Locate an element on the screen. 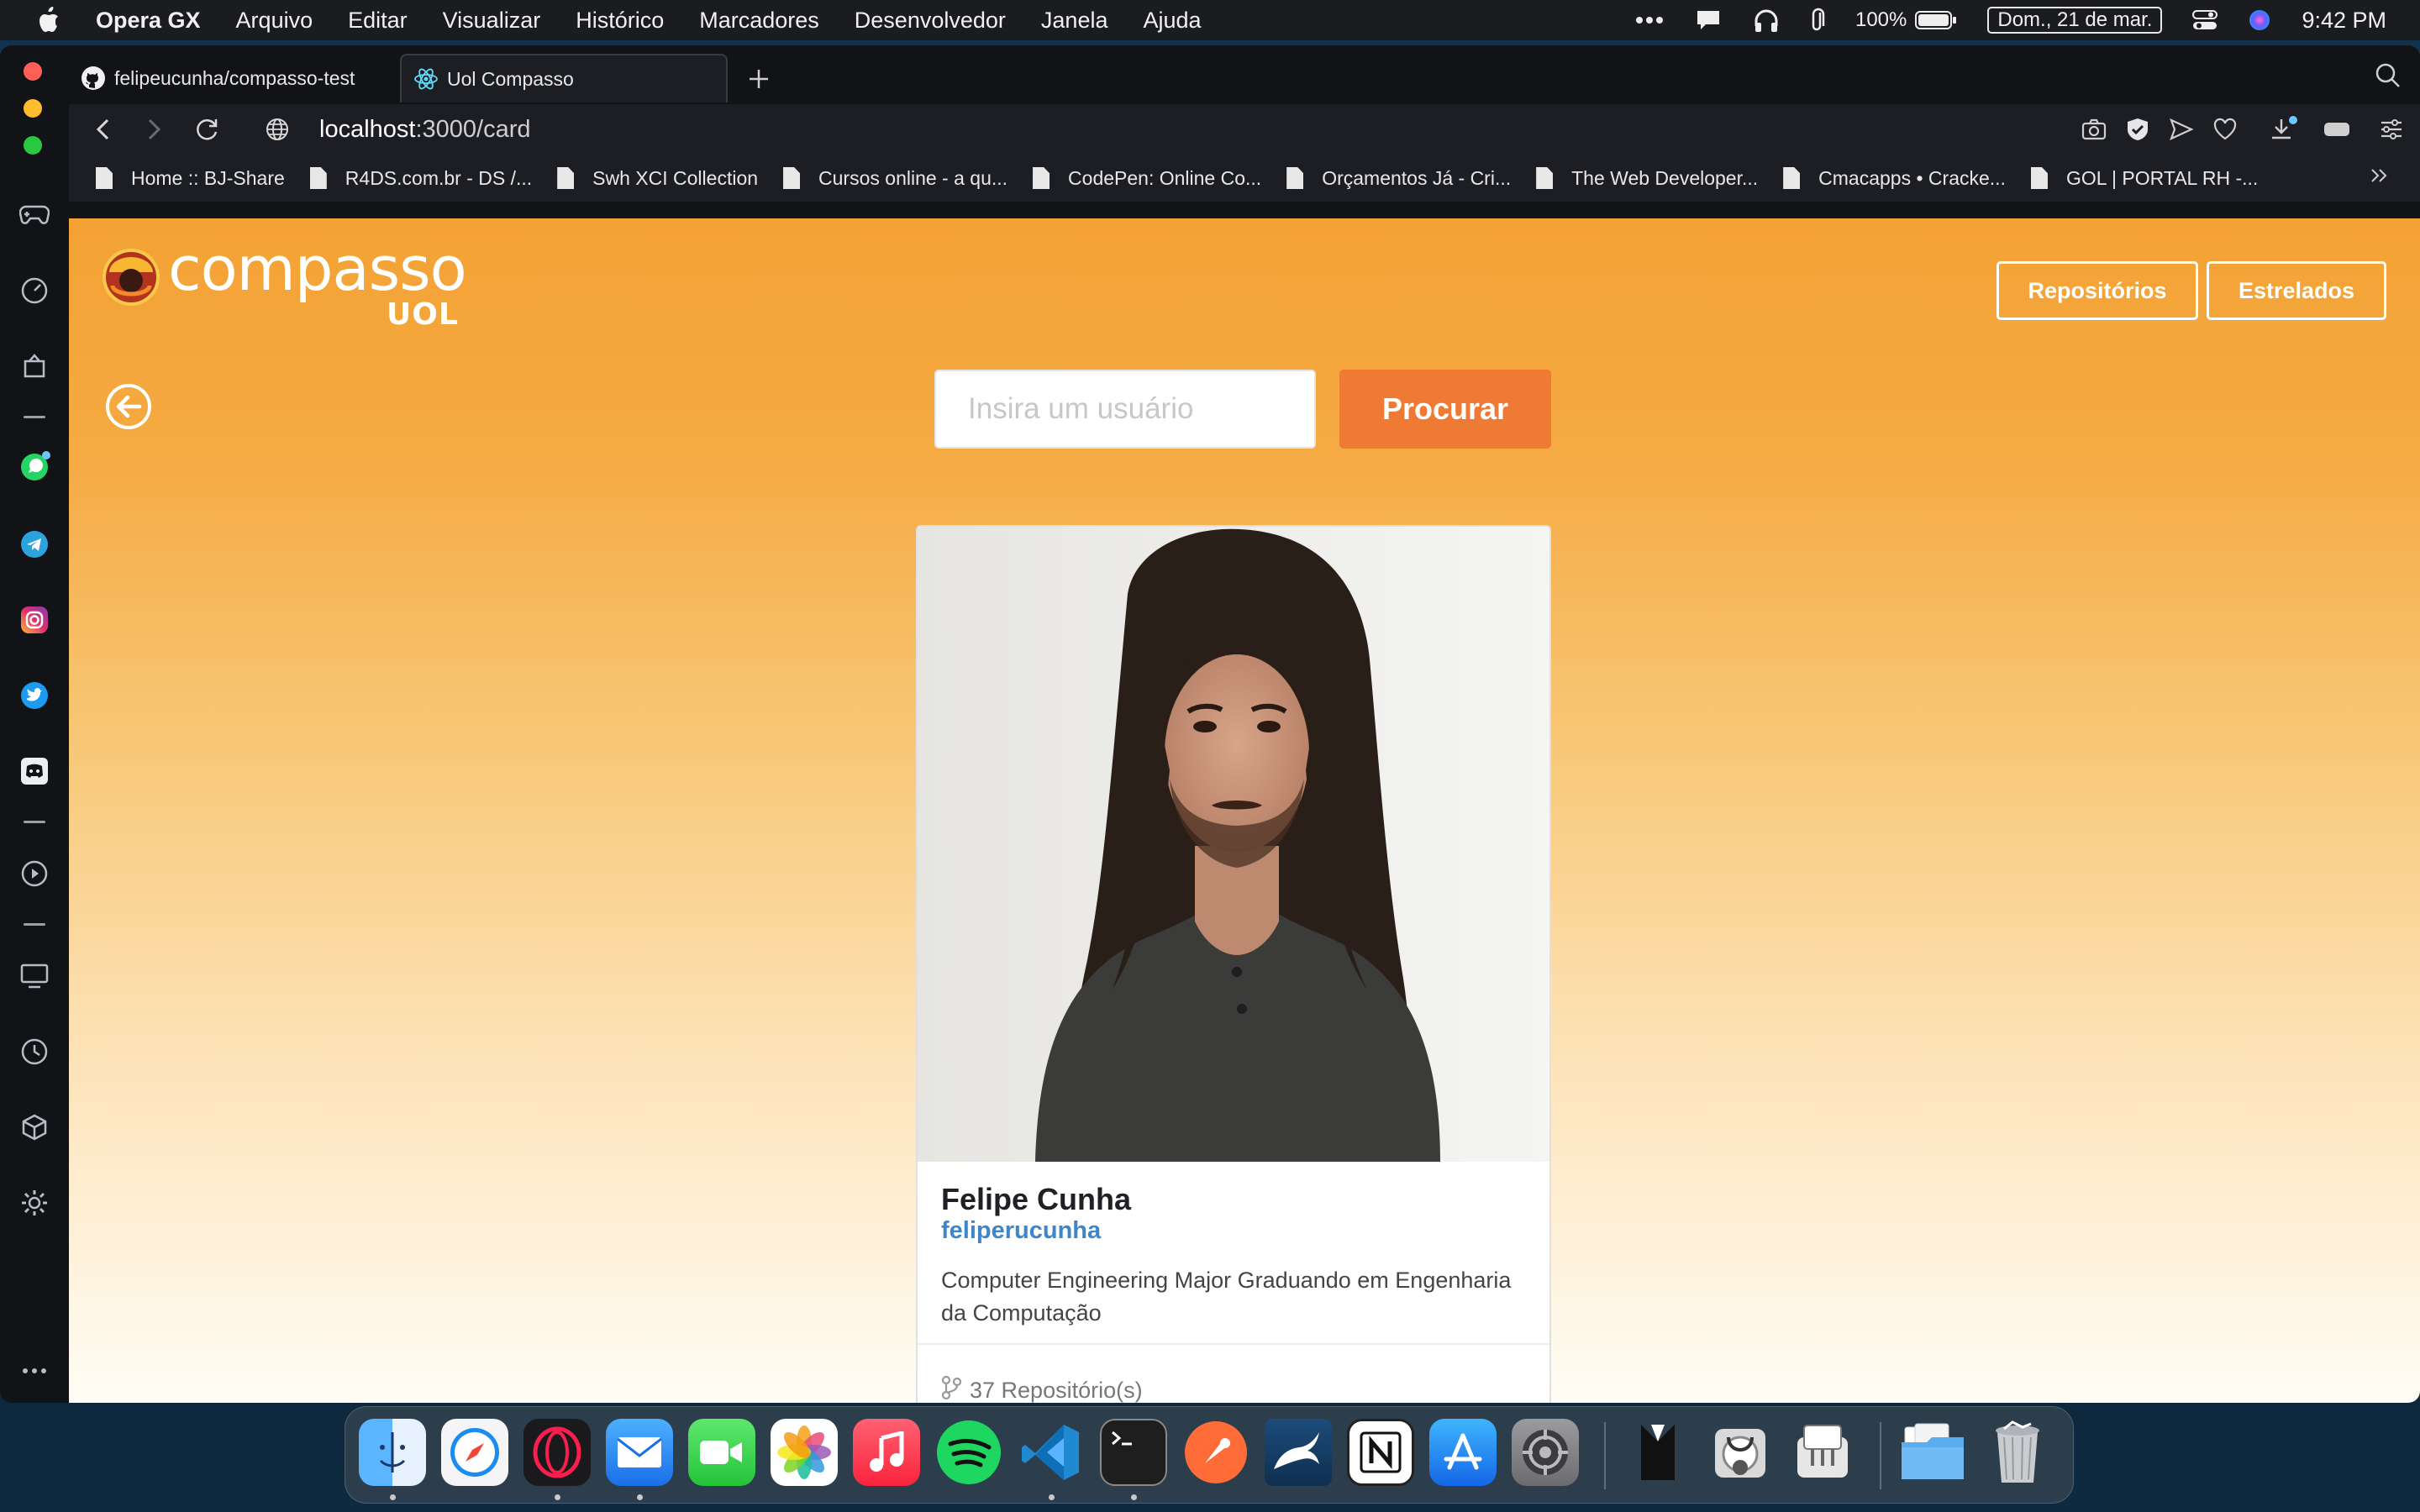  camera-icon is located at coordinates (2094, 129).